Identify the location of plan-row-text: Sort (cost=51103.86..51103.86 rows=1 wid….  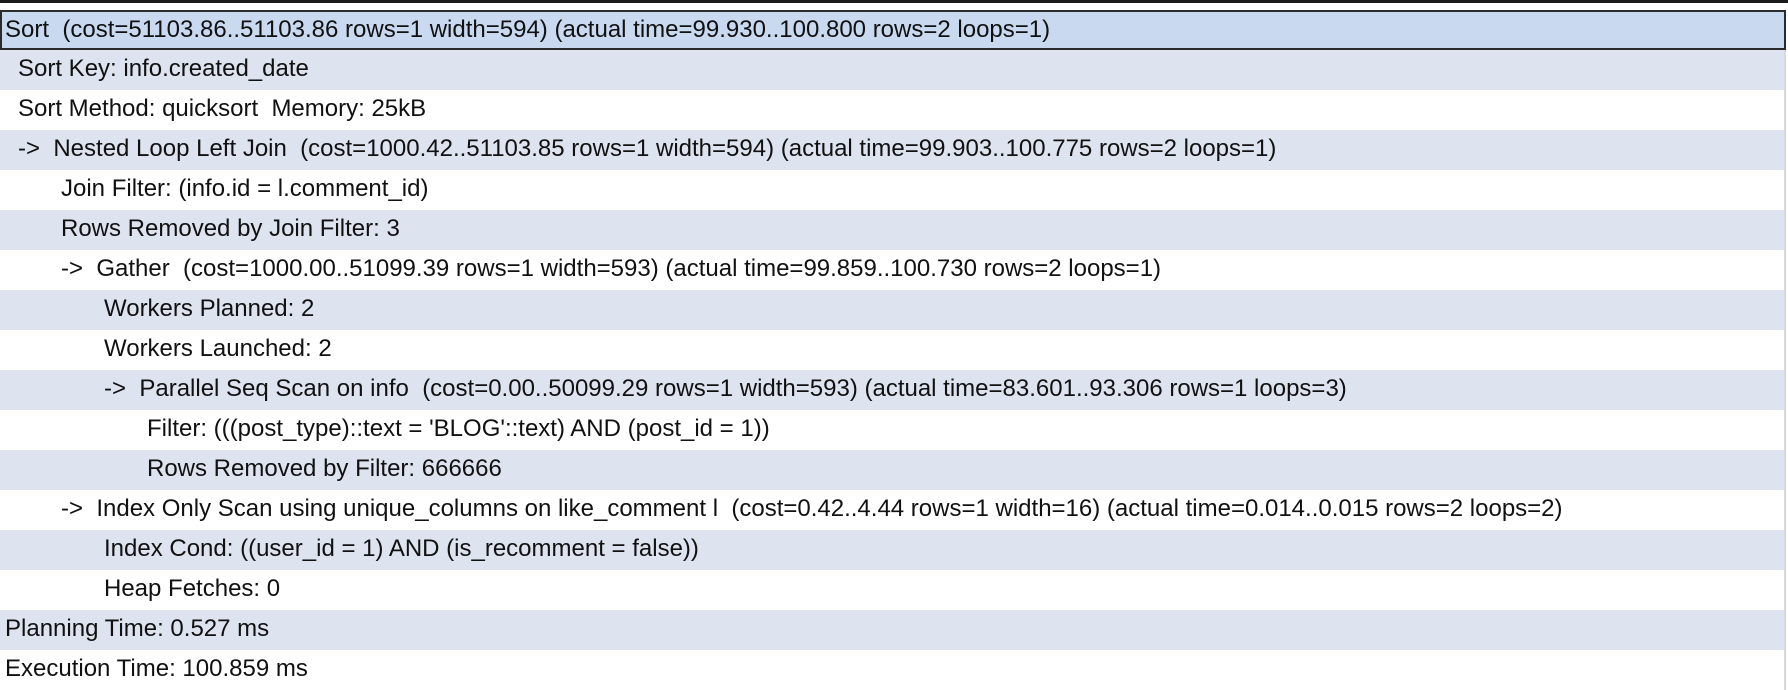
(528, 29).